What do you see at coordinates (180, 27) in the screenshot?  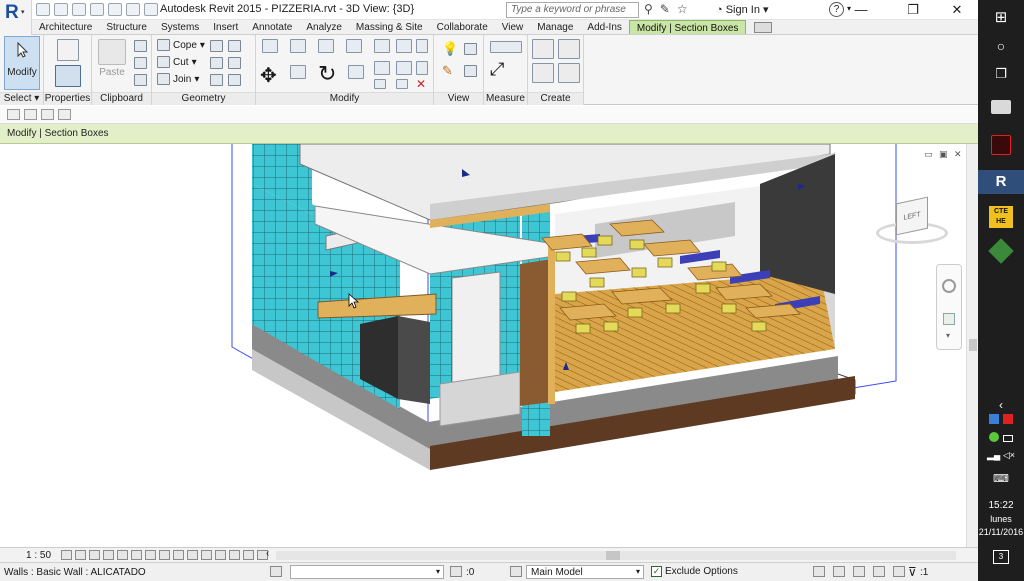 I see `tab-systems: Systems` at bounding box center [180, 27].